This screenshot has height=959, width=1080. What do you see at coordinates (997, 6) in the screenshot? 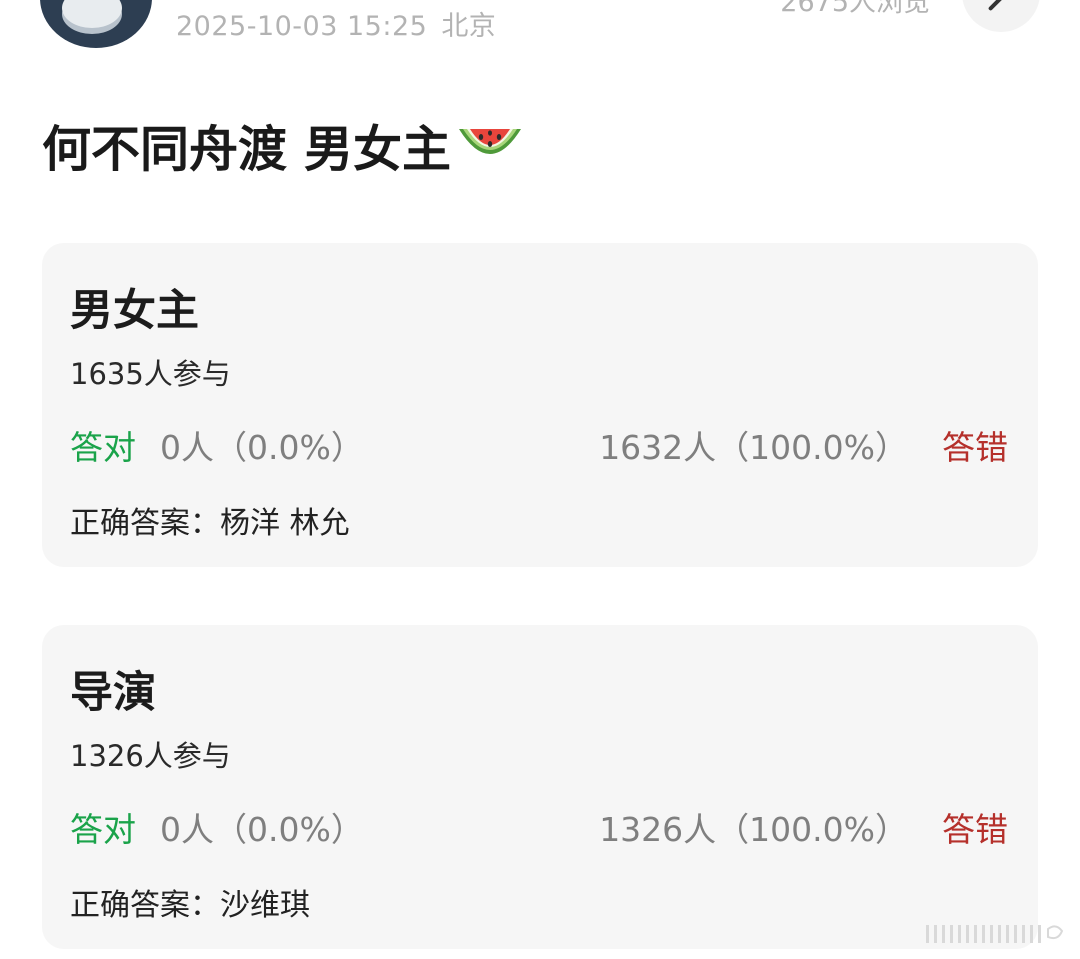
I see `more-icon` at bounding box center [997, 6].